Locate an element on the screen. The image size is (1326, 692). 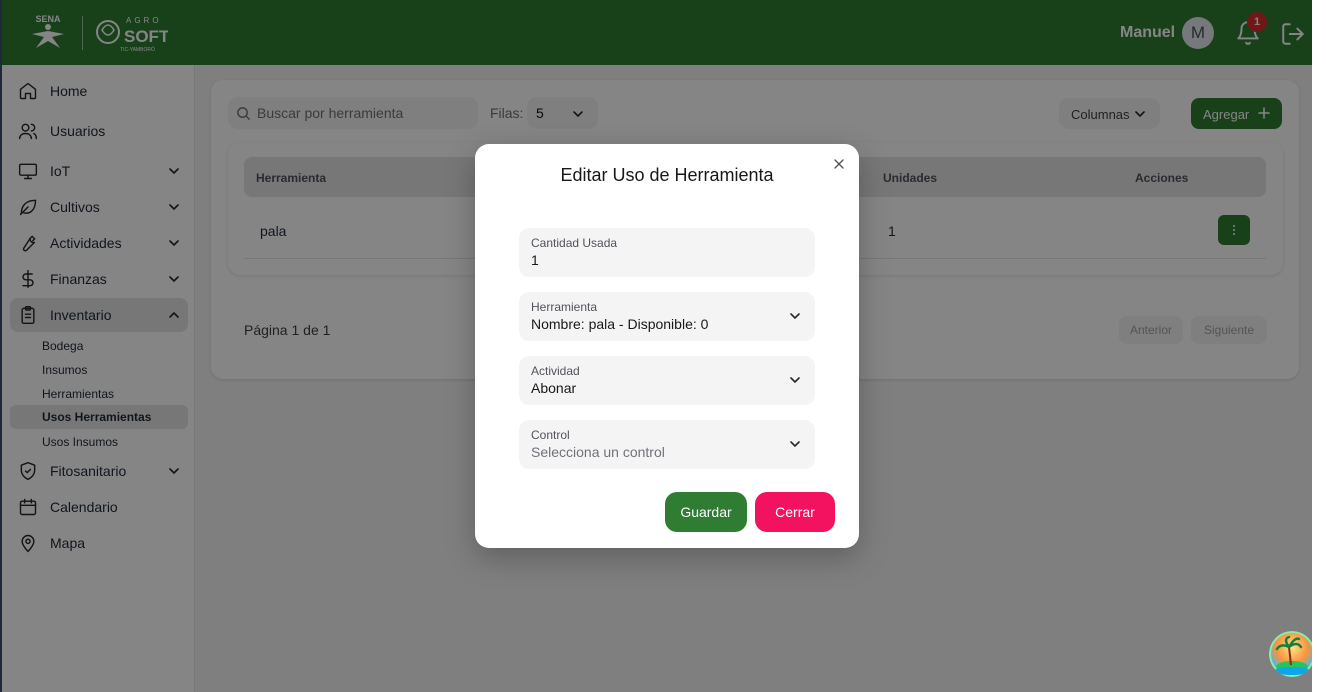
field-label: Control is located at coordinates (550, 435).